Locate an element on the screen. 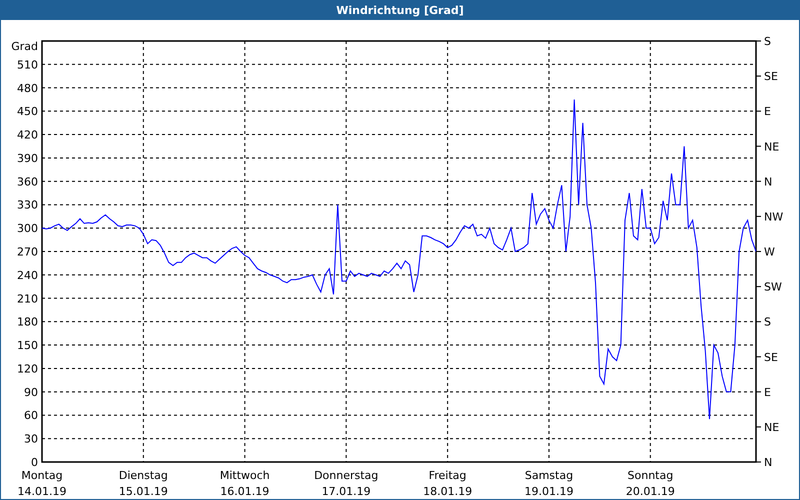 The image size is (800, 500). window-title: Windrichtung [Grad] is located at coordinates (400, 10).